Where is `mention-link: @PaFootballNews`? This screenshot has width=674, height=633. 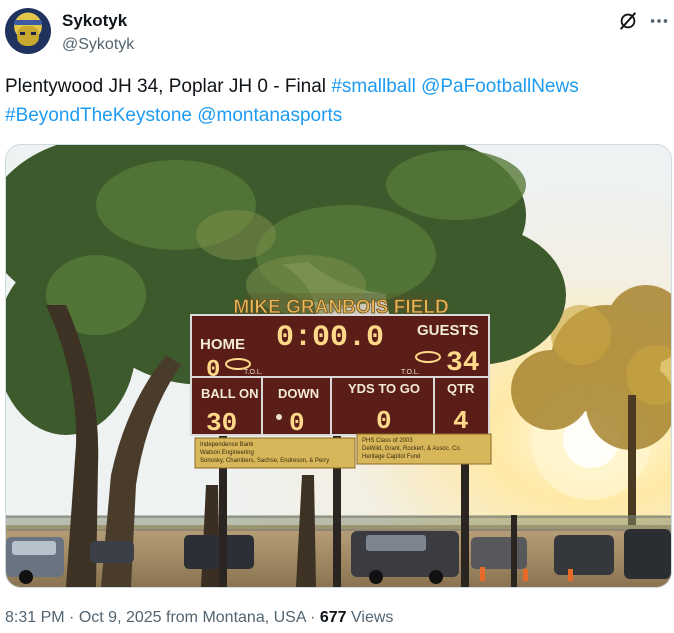
mention-link: @PaFootballNews is located at coordinates (500, 86).